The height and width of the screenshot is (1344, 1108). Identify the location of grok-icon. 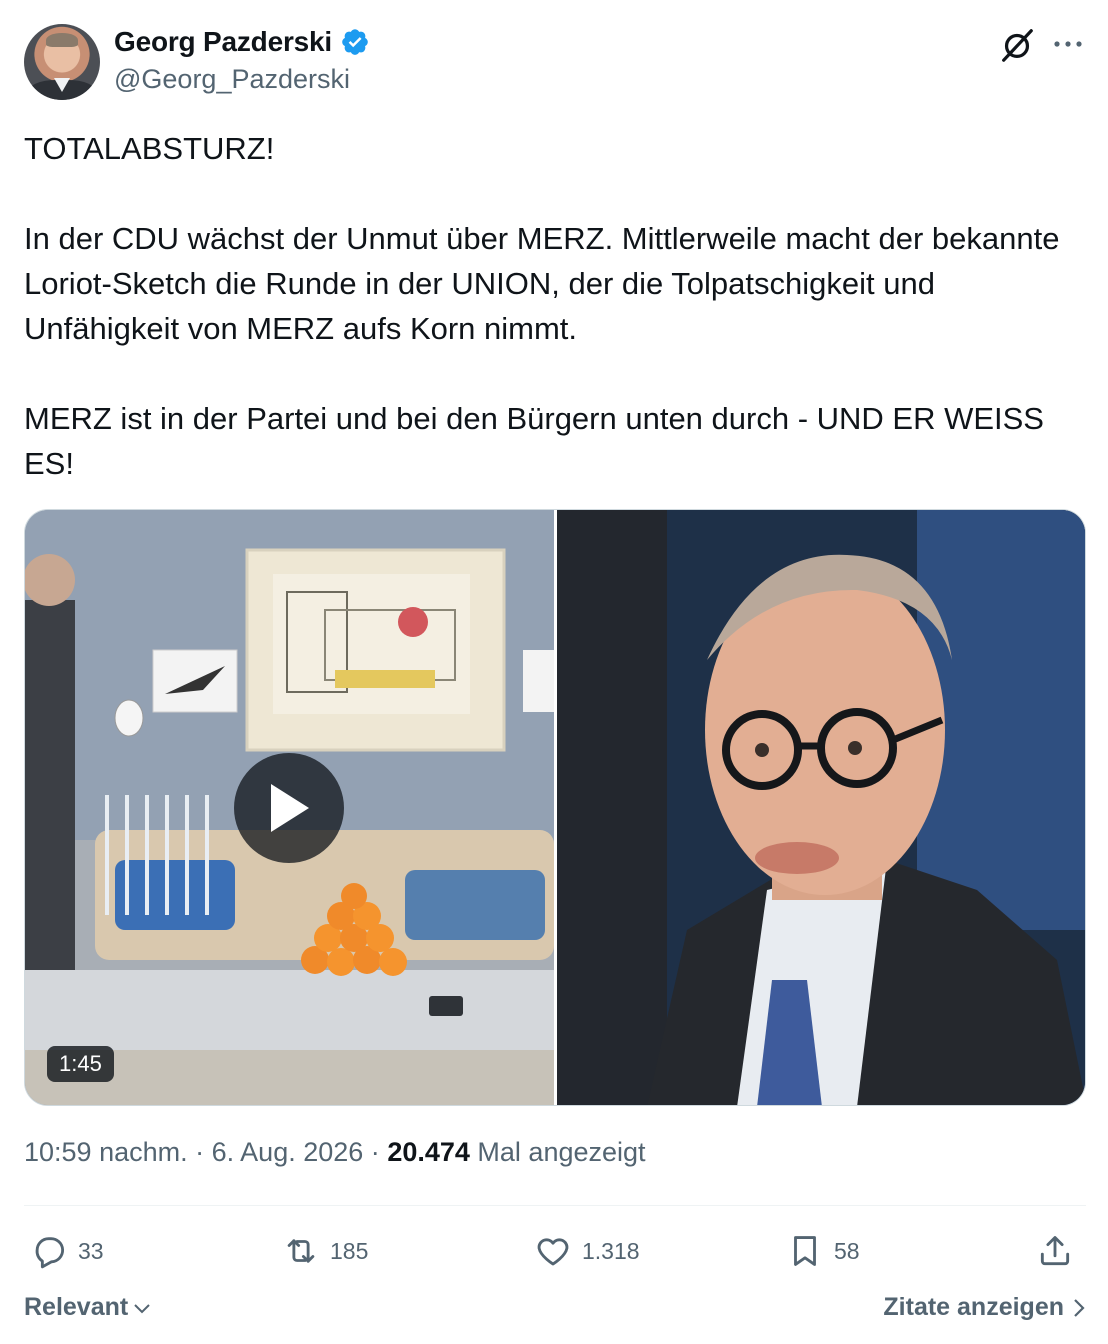
(1017, 45).